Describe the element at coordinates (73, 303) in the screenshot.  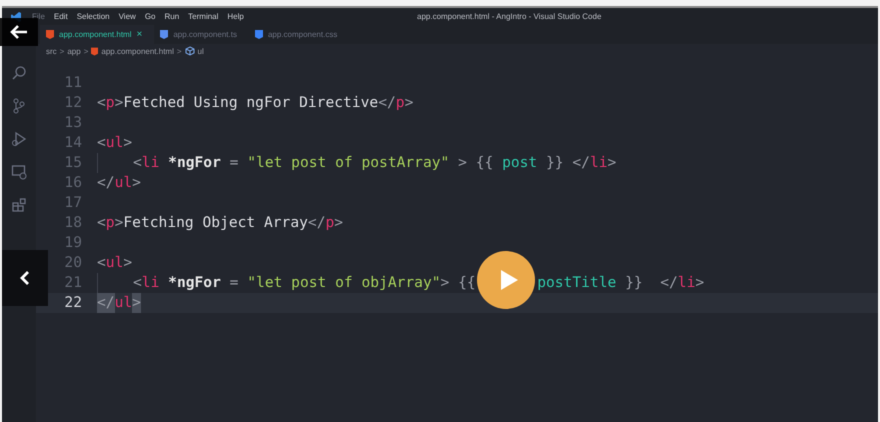
I see `line-number: 22` at that location.